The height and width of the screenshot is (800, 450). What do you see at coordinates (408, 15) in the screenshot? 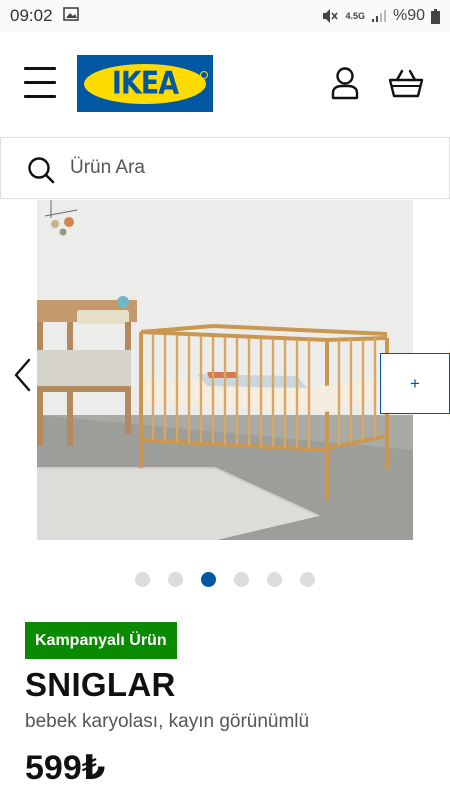
I see `battery-level: %90` at bounding box center [408, 15].